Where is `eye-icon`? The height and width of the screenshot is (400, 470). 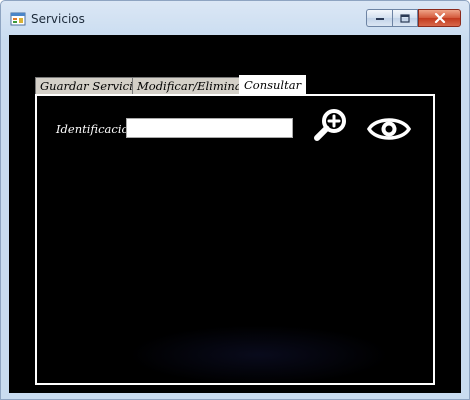 eye-icon is located at coordinates (389, 129).